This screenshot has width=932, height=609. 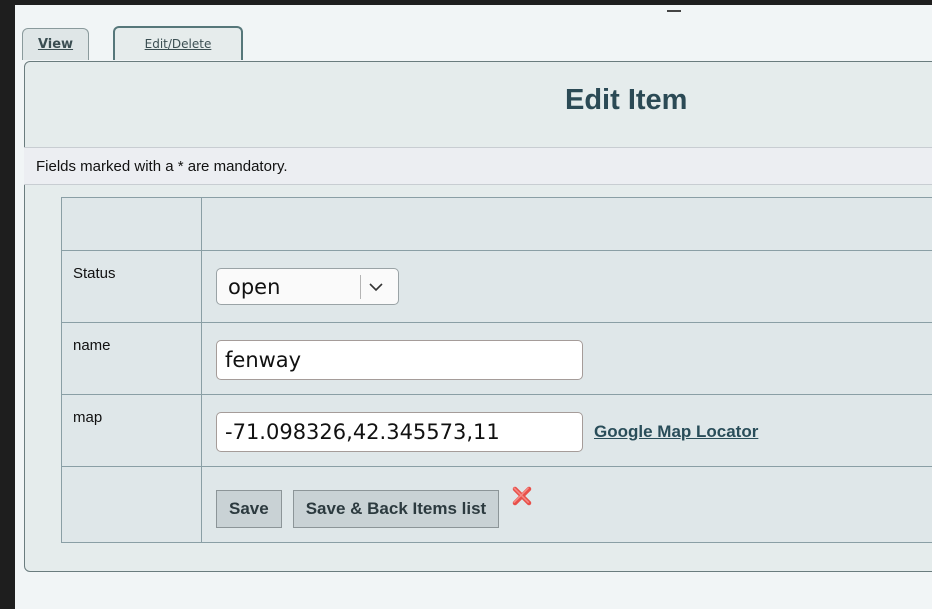 I want to click on save-back-button: Save & Back Items list, so click(x=396, y=509).